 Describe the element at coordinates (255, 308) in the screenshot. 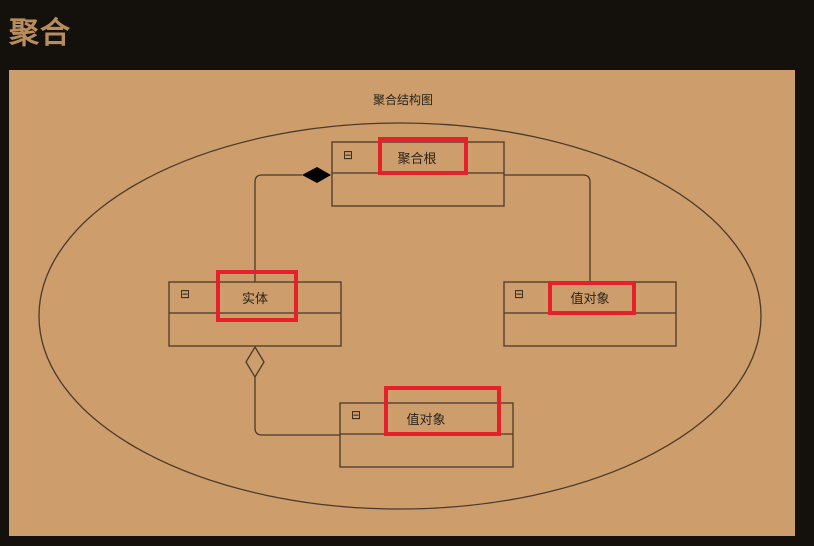

I see `box-entity: ⊟ 实体` at that location.